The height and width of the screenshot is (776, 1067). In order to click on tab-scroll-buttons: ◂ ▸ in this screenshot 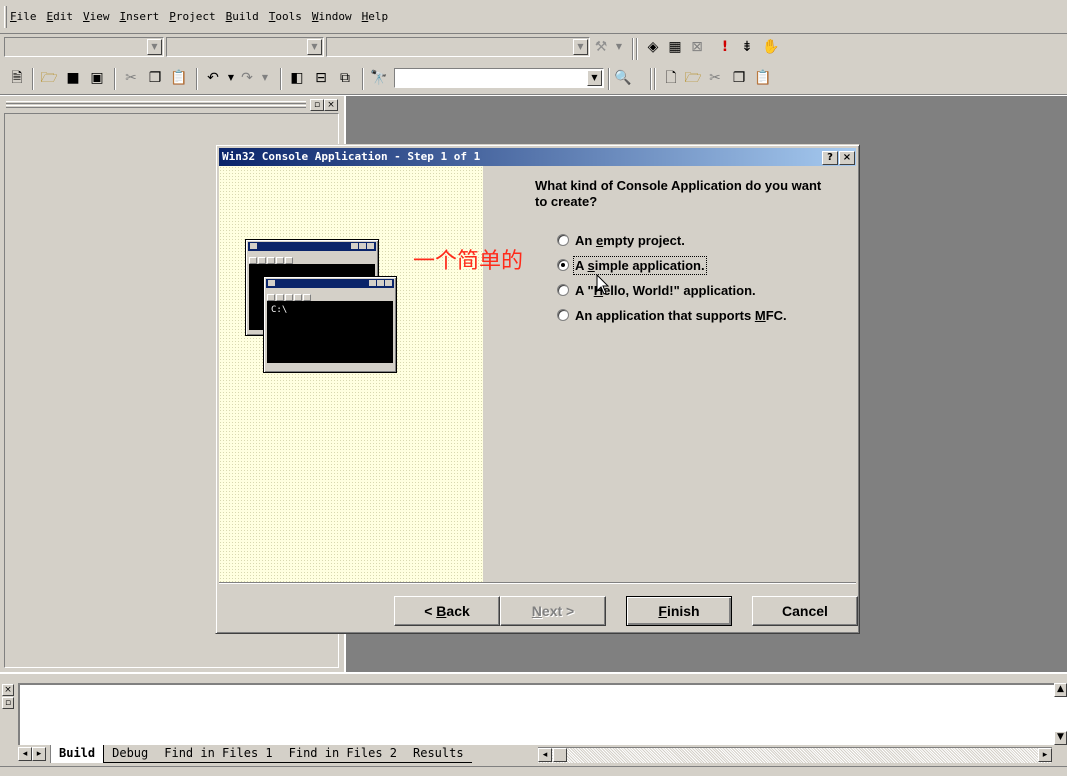, I will do `click(32, 754)`.